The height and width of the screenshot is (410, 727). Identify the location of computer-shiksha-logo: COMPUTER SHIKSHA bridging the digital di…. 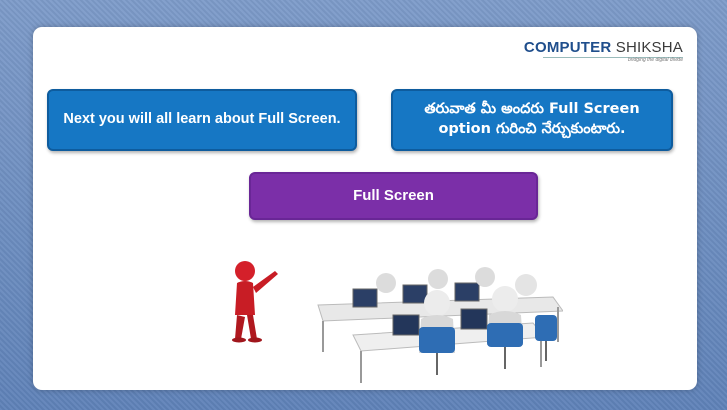
(603, 51).